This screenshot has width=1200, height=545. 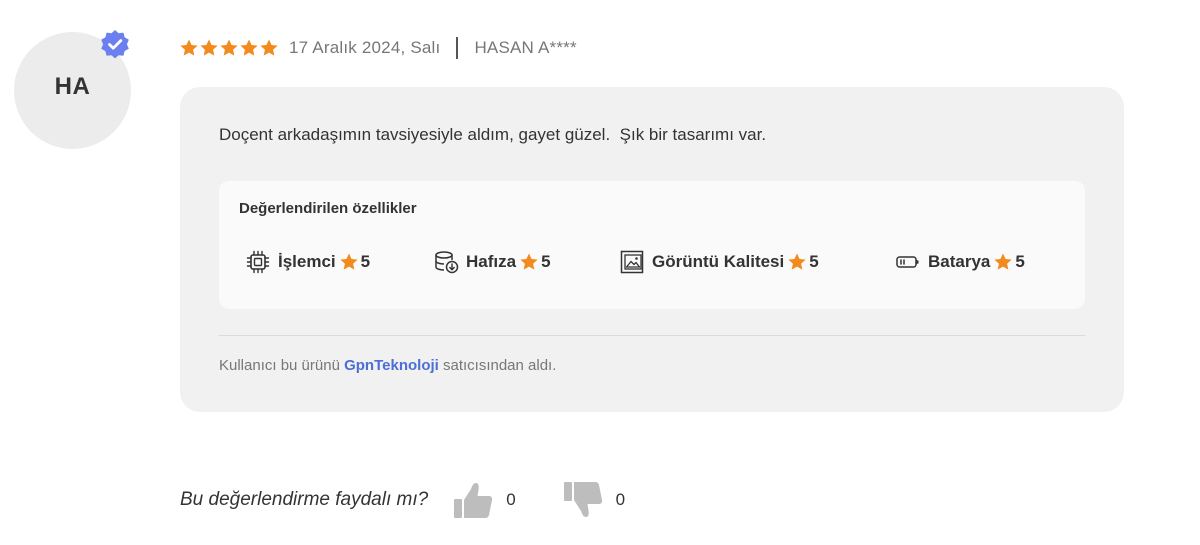 What do you see at coordinates (907, 262) in the screenshot?
I see `battery-icon` at bounding box center [907, 262].